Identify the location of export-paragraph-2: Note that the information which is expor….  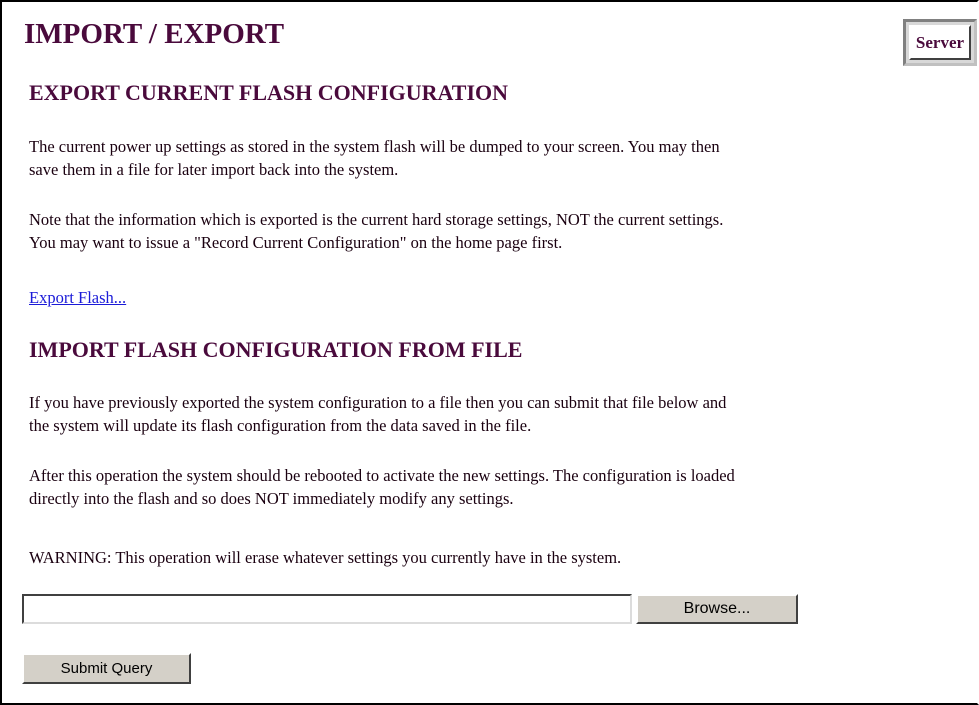
(504, 231).